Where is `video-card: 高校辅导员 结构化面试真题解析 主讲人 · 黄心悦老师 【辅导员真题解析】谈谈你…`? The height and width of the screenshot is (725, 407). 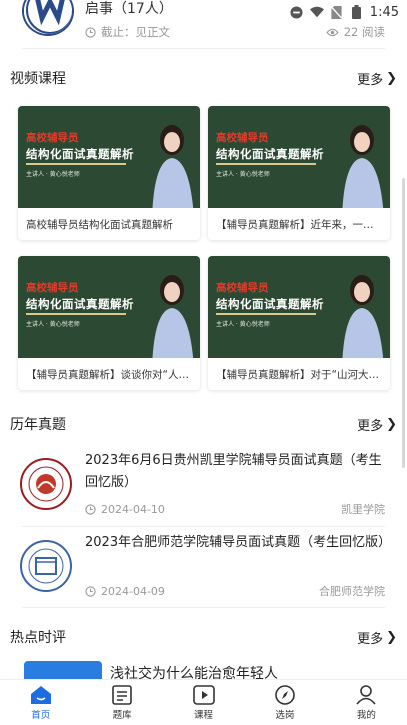
video-card: 高校辅导员 结构化面试真题解析 主讲人 · 黄心悦老师 【辅导员真题解析】谈谈你… is located at coordinates (109, 323).